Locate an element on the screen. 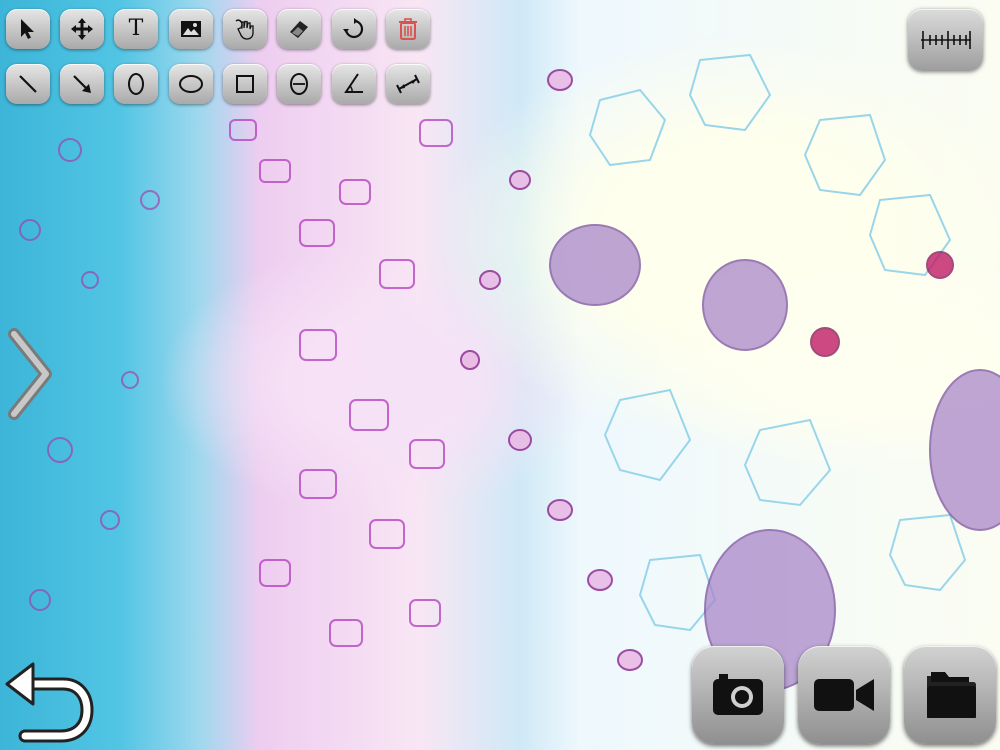 The image size is (1000, 750). record-video-button is located at coordinates (844, 695).